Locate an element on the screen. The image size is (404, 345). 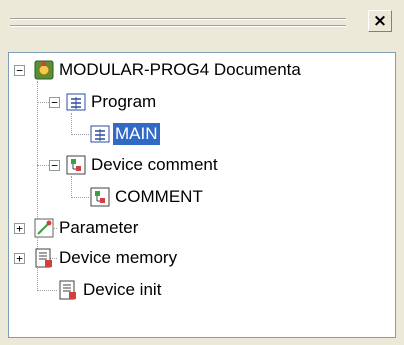
parameter-icon is located at coordinates (44, 228).